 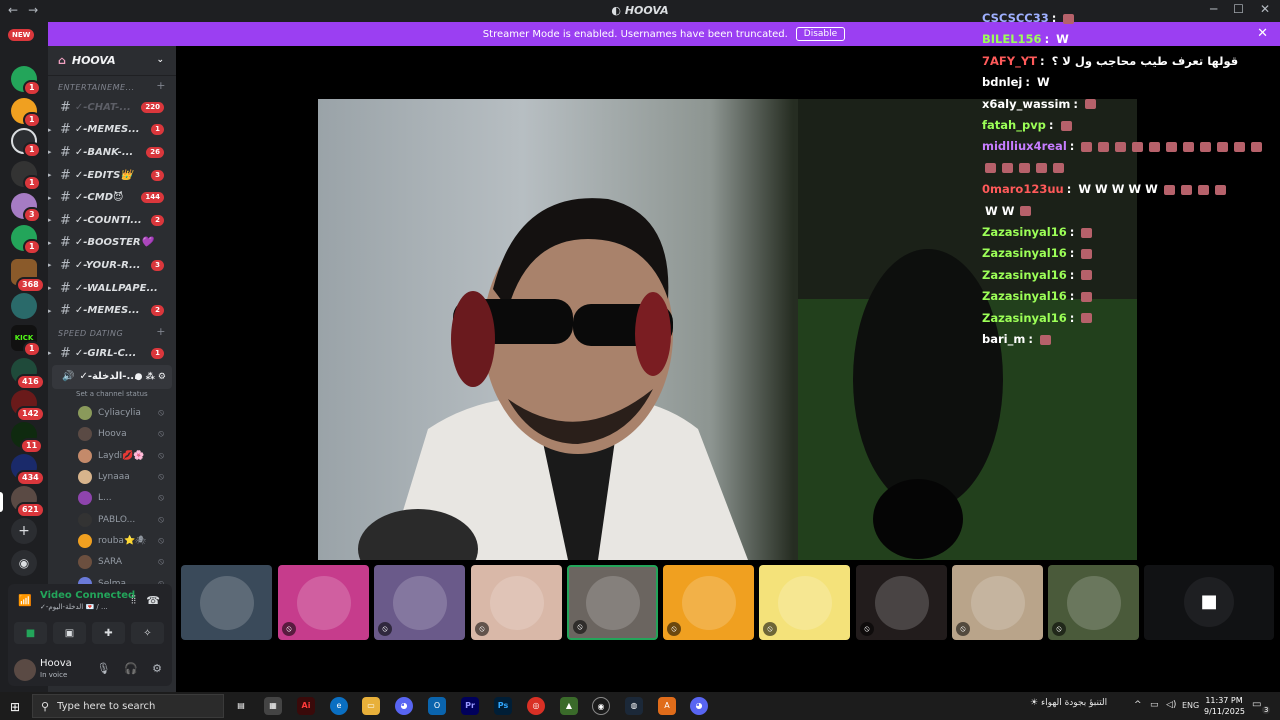 I want to click on discord-taskbar-icon: ◕, so click(x=404, y=706).